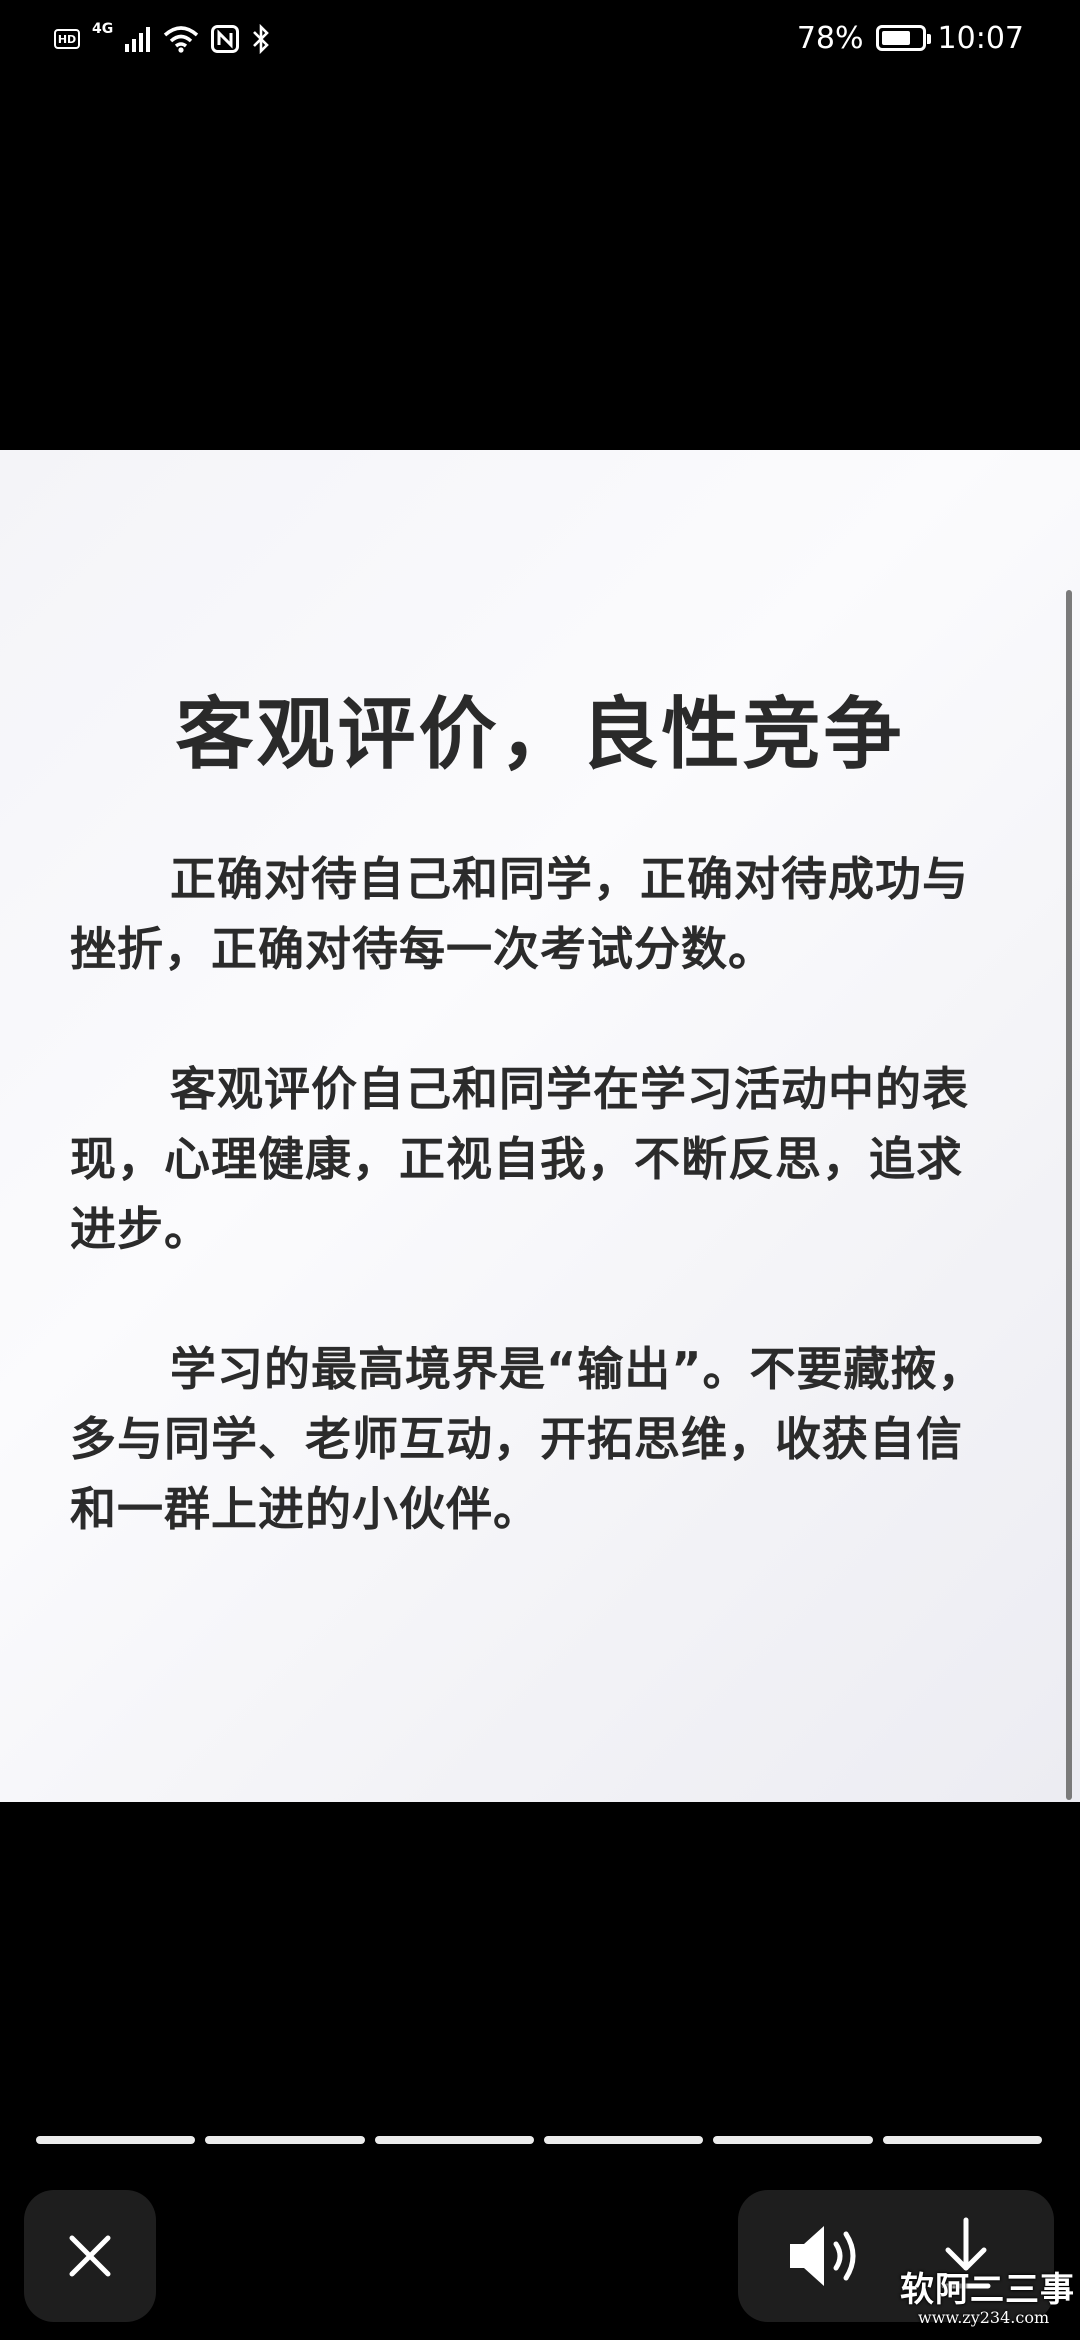 This screenshot has width=1080, height=2340. What do you see at coordinates (830, 38) in the screenshot?
I see `battery-percent: 78%` at bounding box center [830, 38].